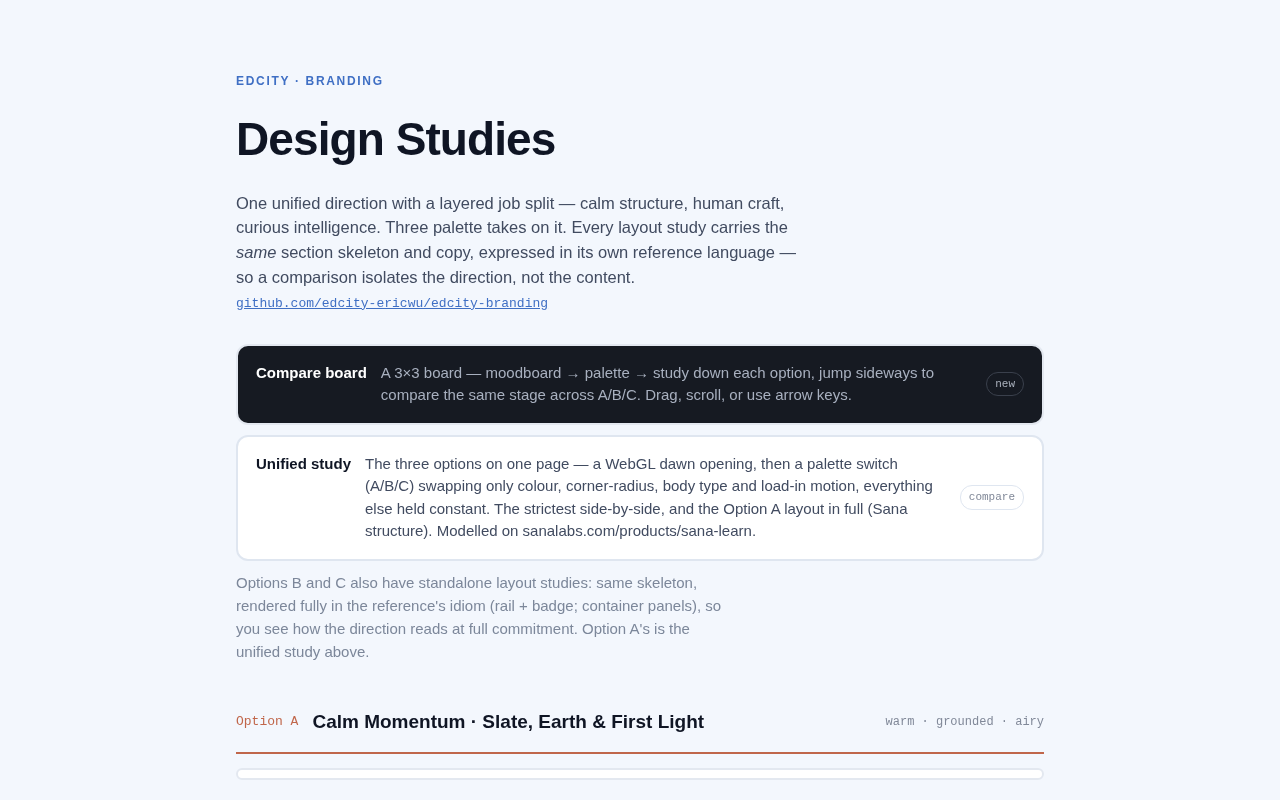  Describe the element at coordinates (310, 81) in the screenshot. I see `eyebrow-label: EDCITY · BRANDING` at that location.